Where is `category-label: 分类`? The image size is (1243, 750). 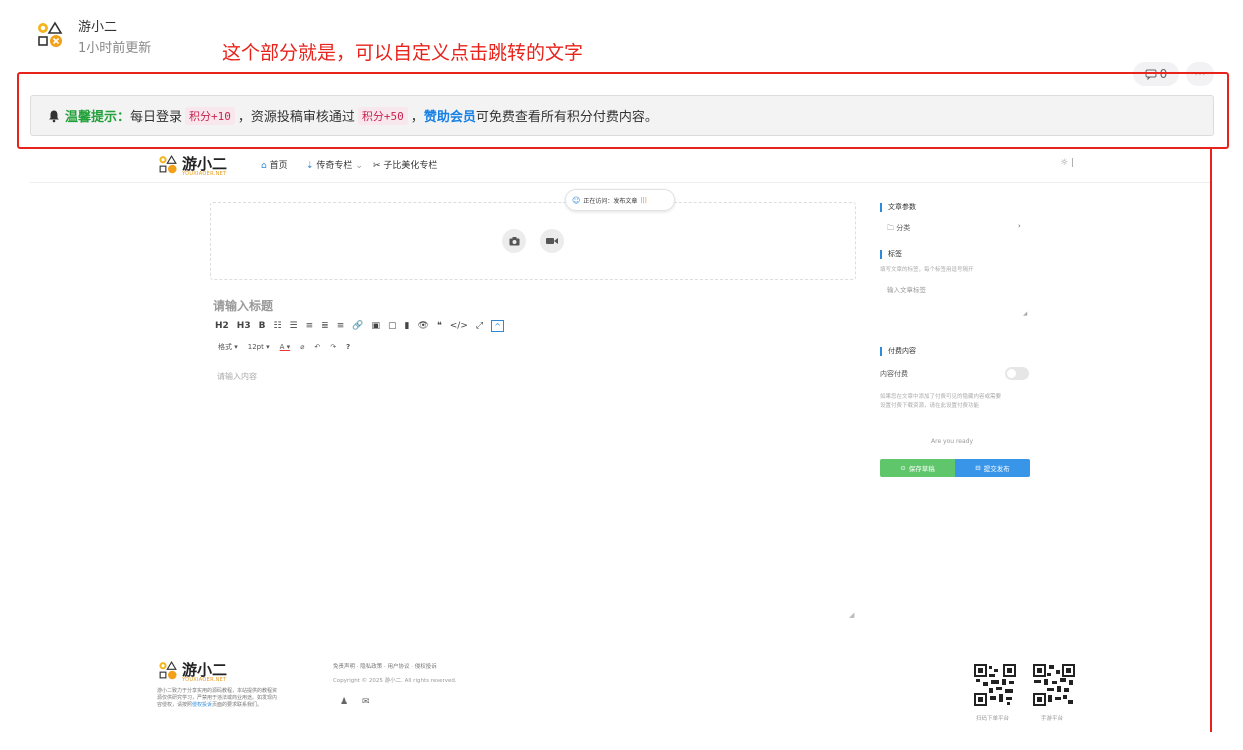
category-label: 分类 is located at coordinates (903, 228).